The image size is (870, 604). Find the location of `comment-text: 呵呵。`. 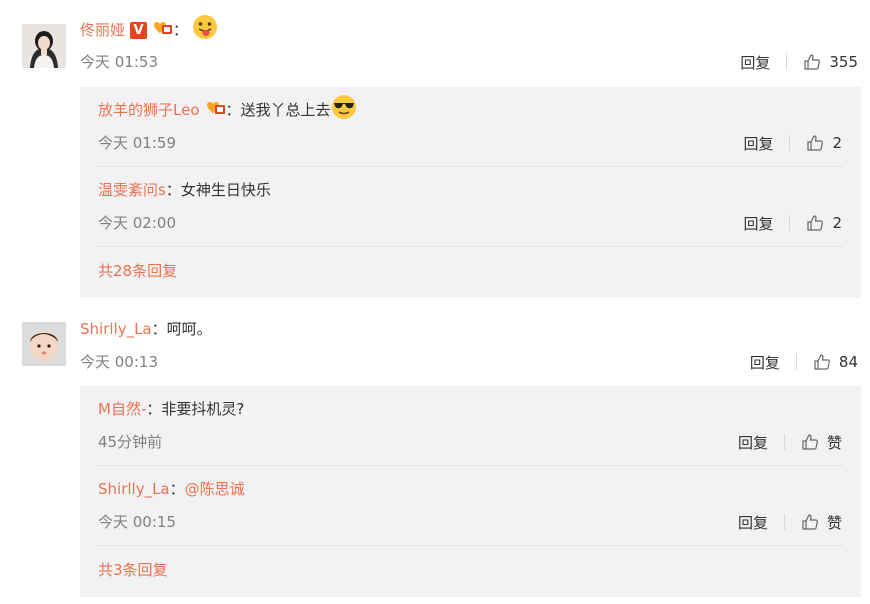

comment-text: 呵呵。 is located at coordinates (189, 329).